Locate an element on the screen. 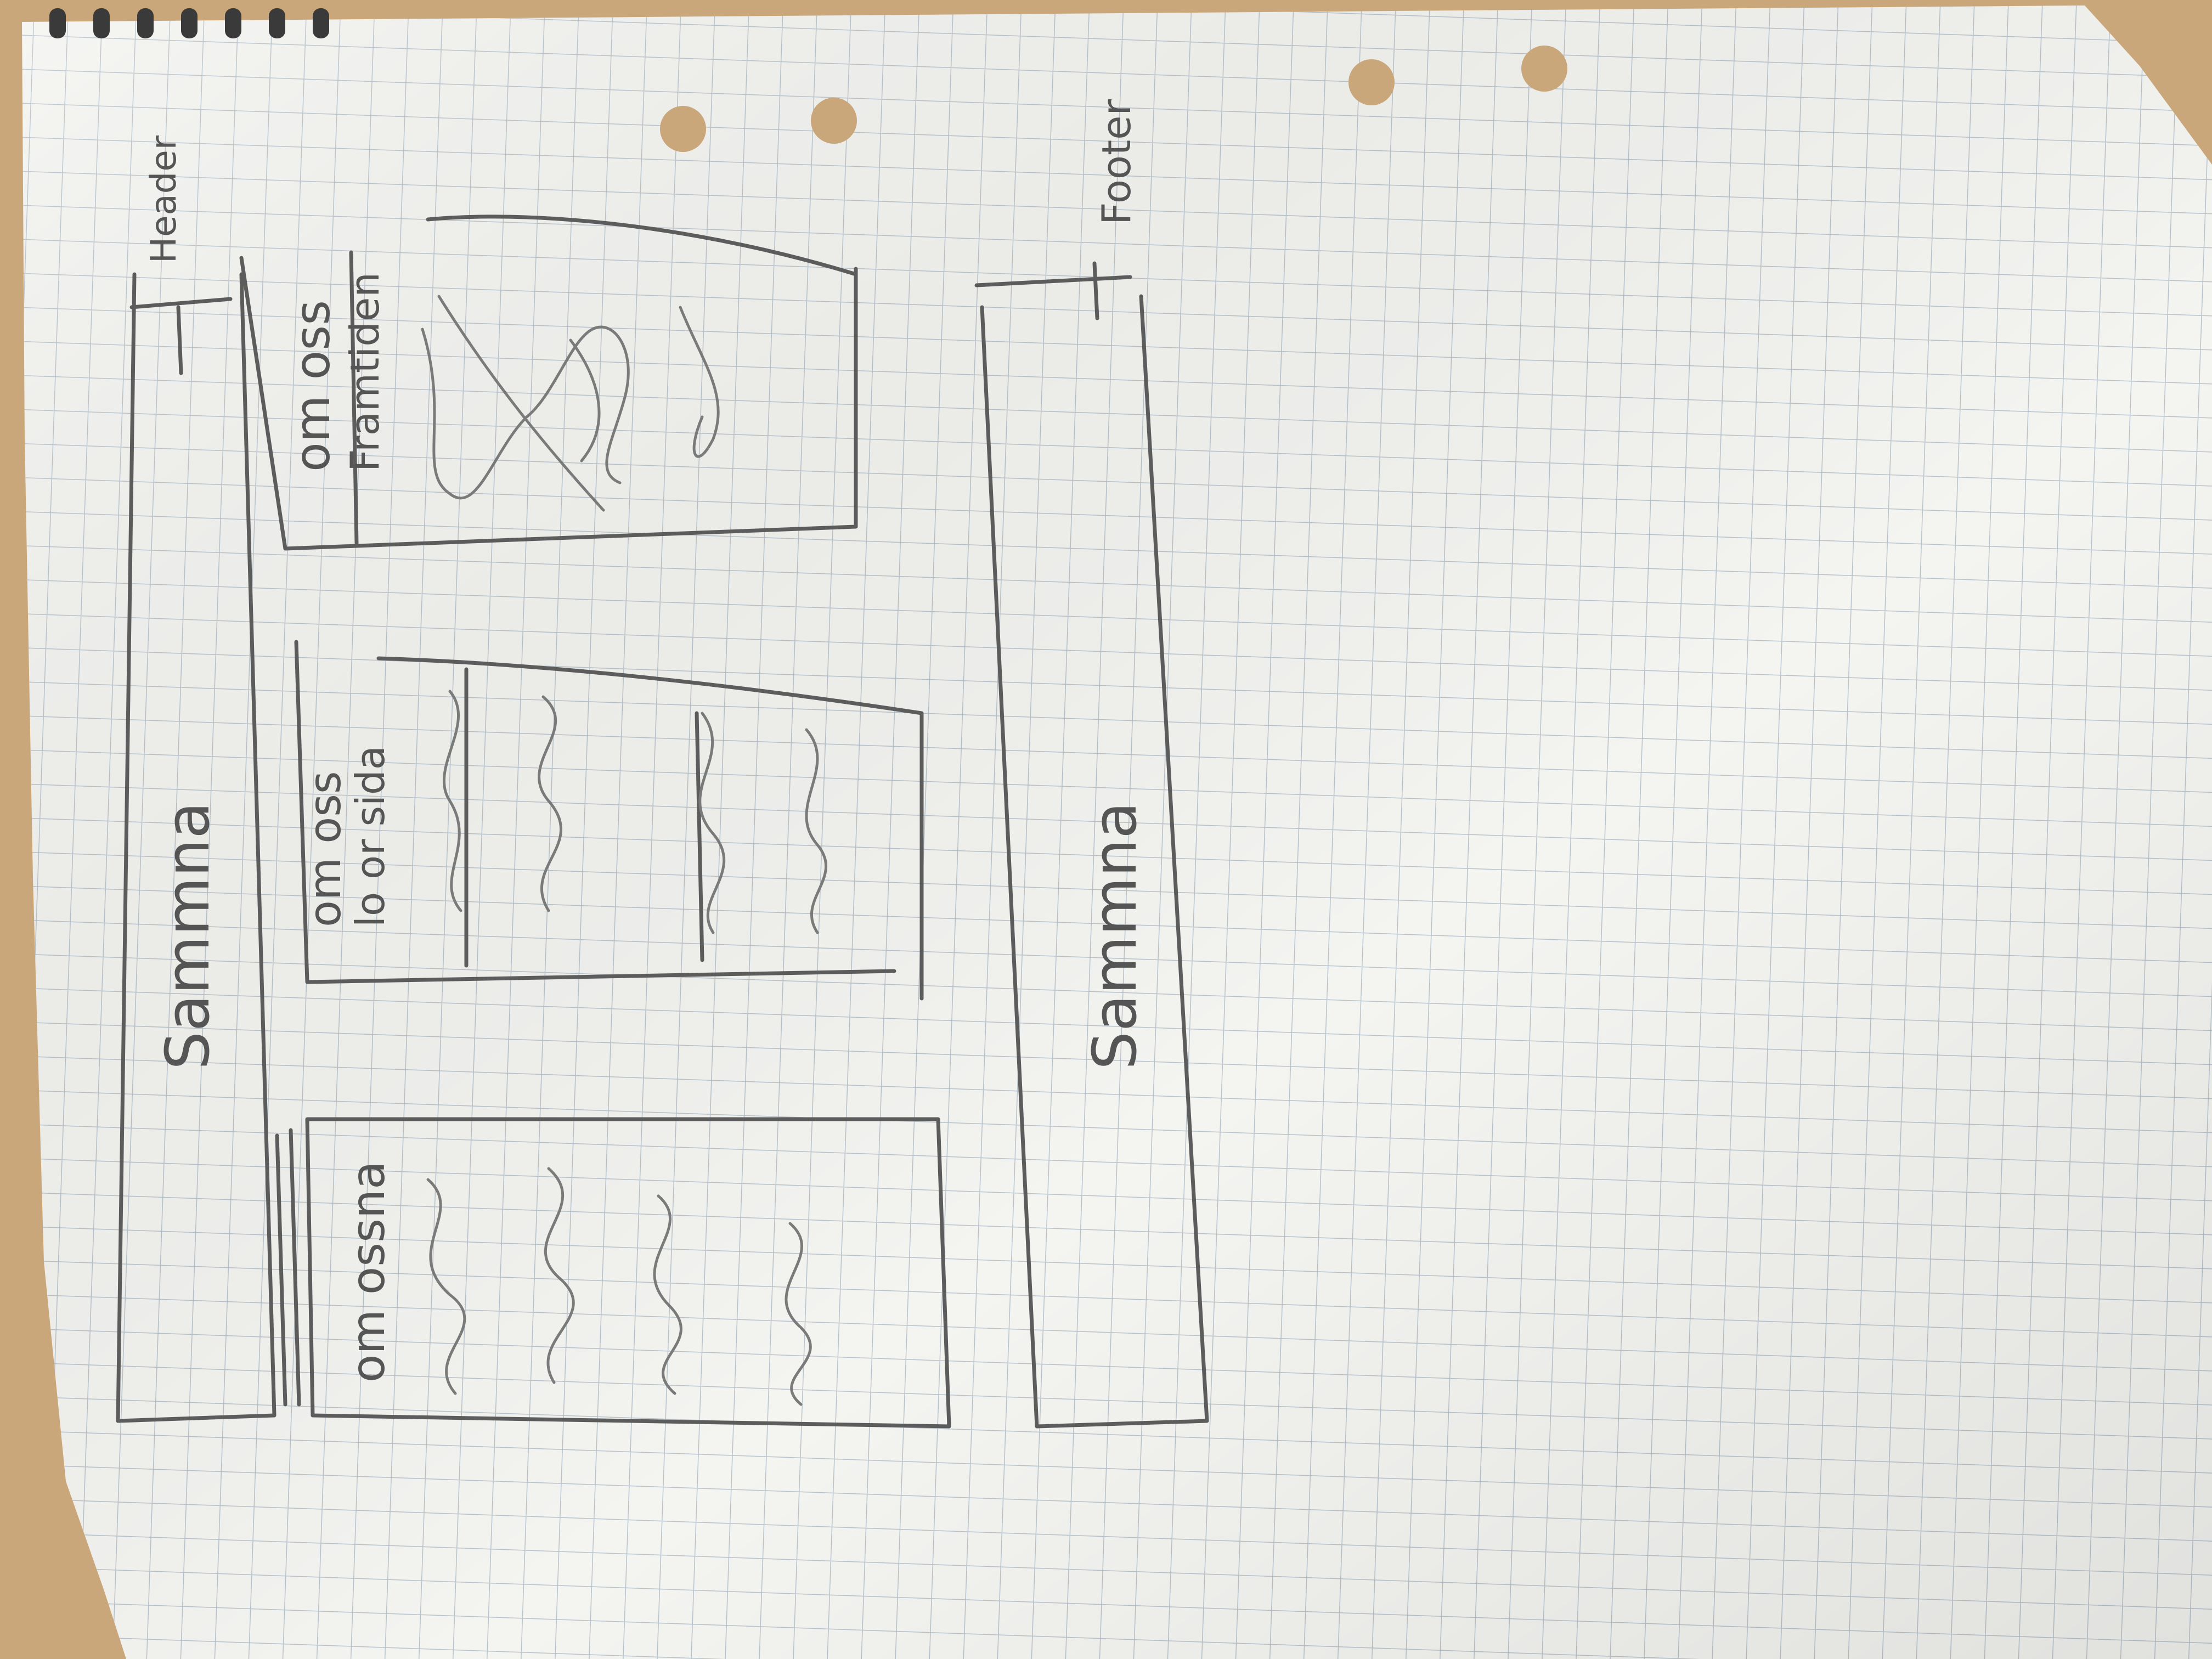  card-middle-title: om oss is located at coordinates (325, 849).